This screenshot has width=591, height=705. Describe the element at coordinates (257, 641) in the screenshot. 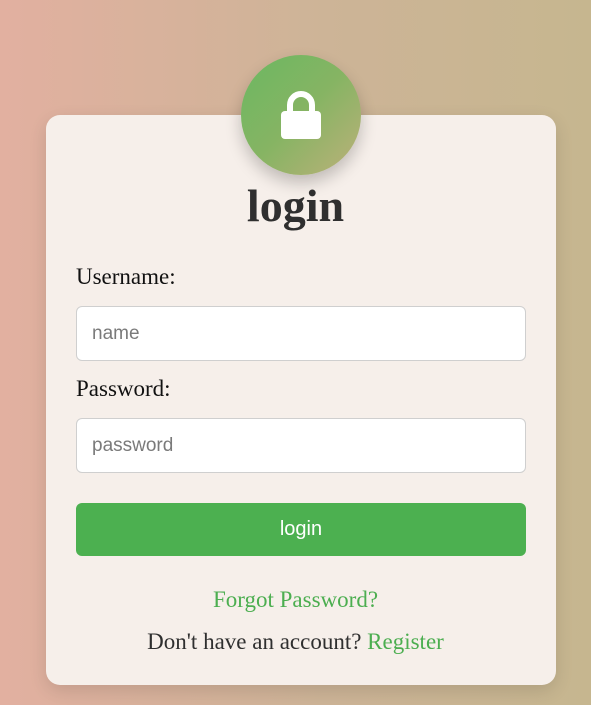

I see `no-account-text: Don't have an account?` at that location.